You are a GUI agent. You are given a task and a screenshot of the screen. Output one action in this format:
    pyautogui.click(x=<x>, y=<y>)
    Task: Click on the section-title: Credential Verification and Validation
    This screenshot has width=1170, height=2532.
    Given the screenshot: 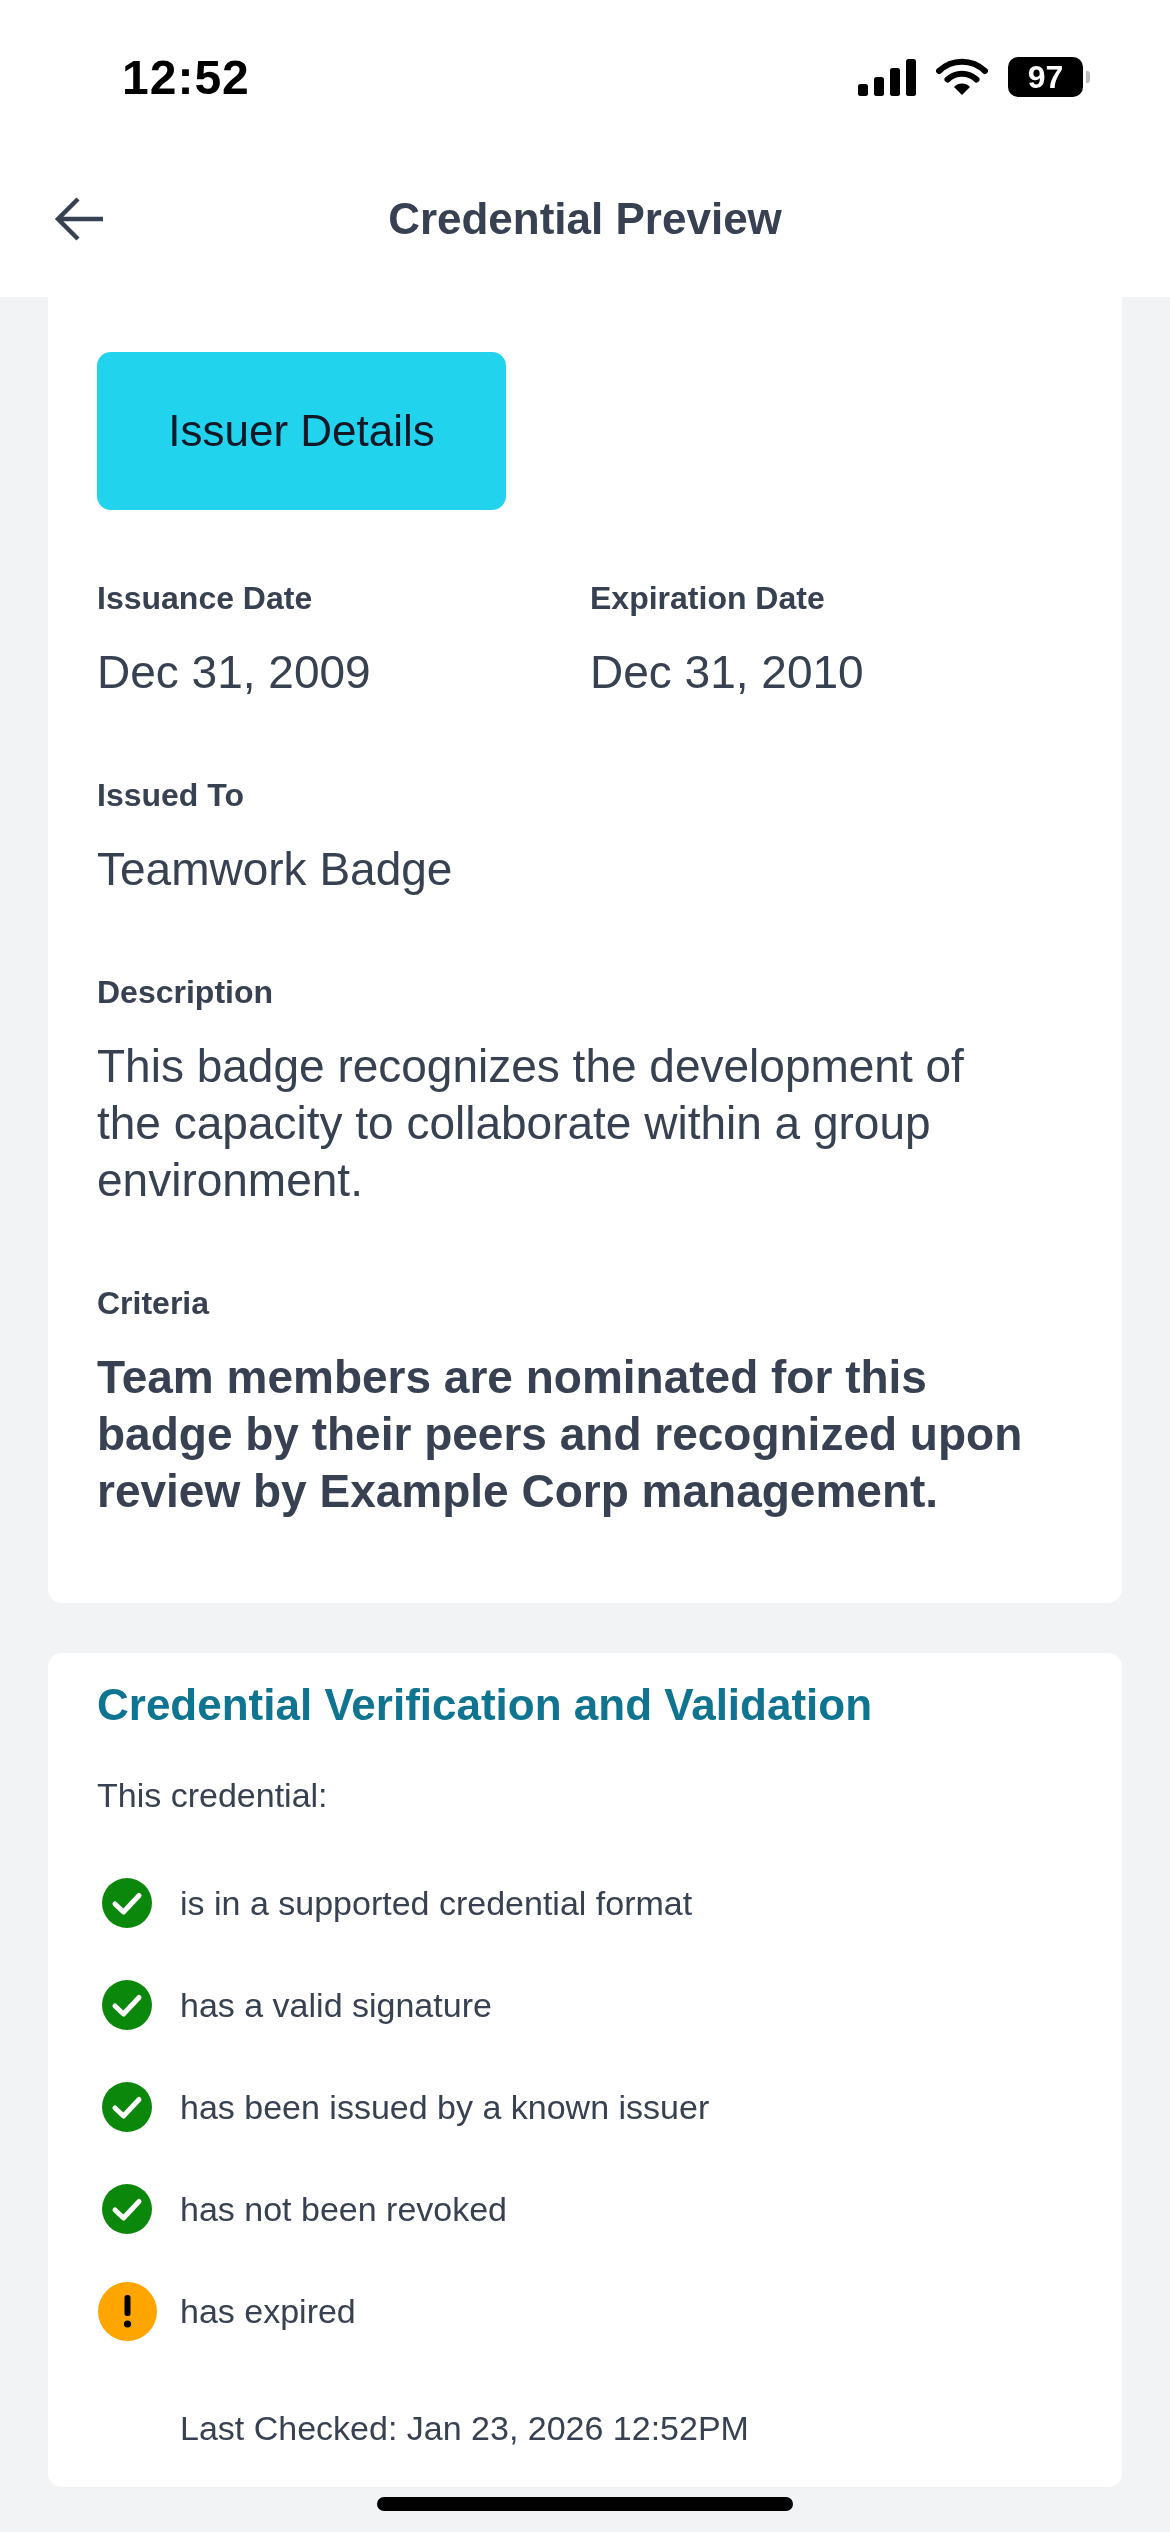 What is the action you would take?
    pyautogui.click(x=485, y=1705)
    